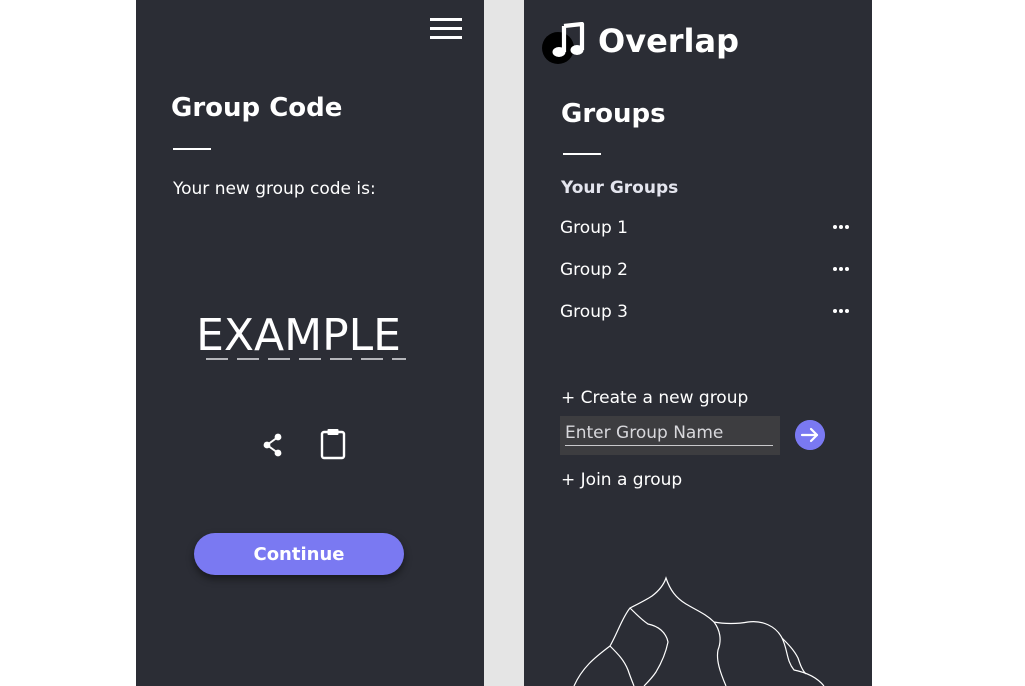 This screenshot has width=1025, height=686. Describe the element at coordinates (613, 114) in the screenshot. I see `page-title: Groups` at that location.